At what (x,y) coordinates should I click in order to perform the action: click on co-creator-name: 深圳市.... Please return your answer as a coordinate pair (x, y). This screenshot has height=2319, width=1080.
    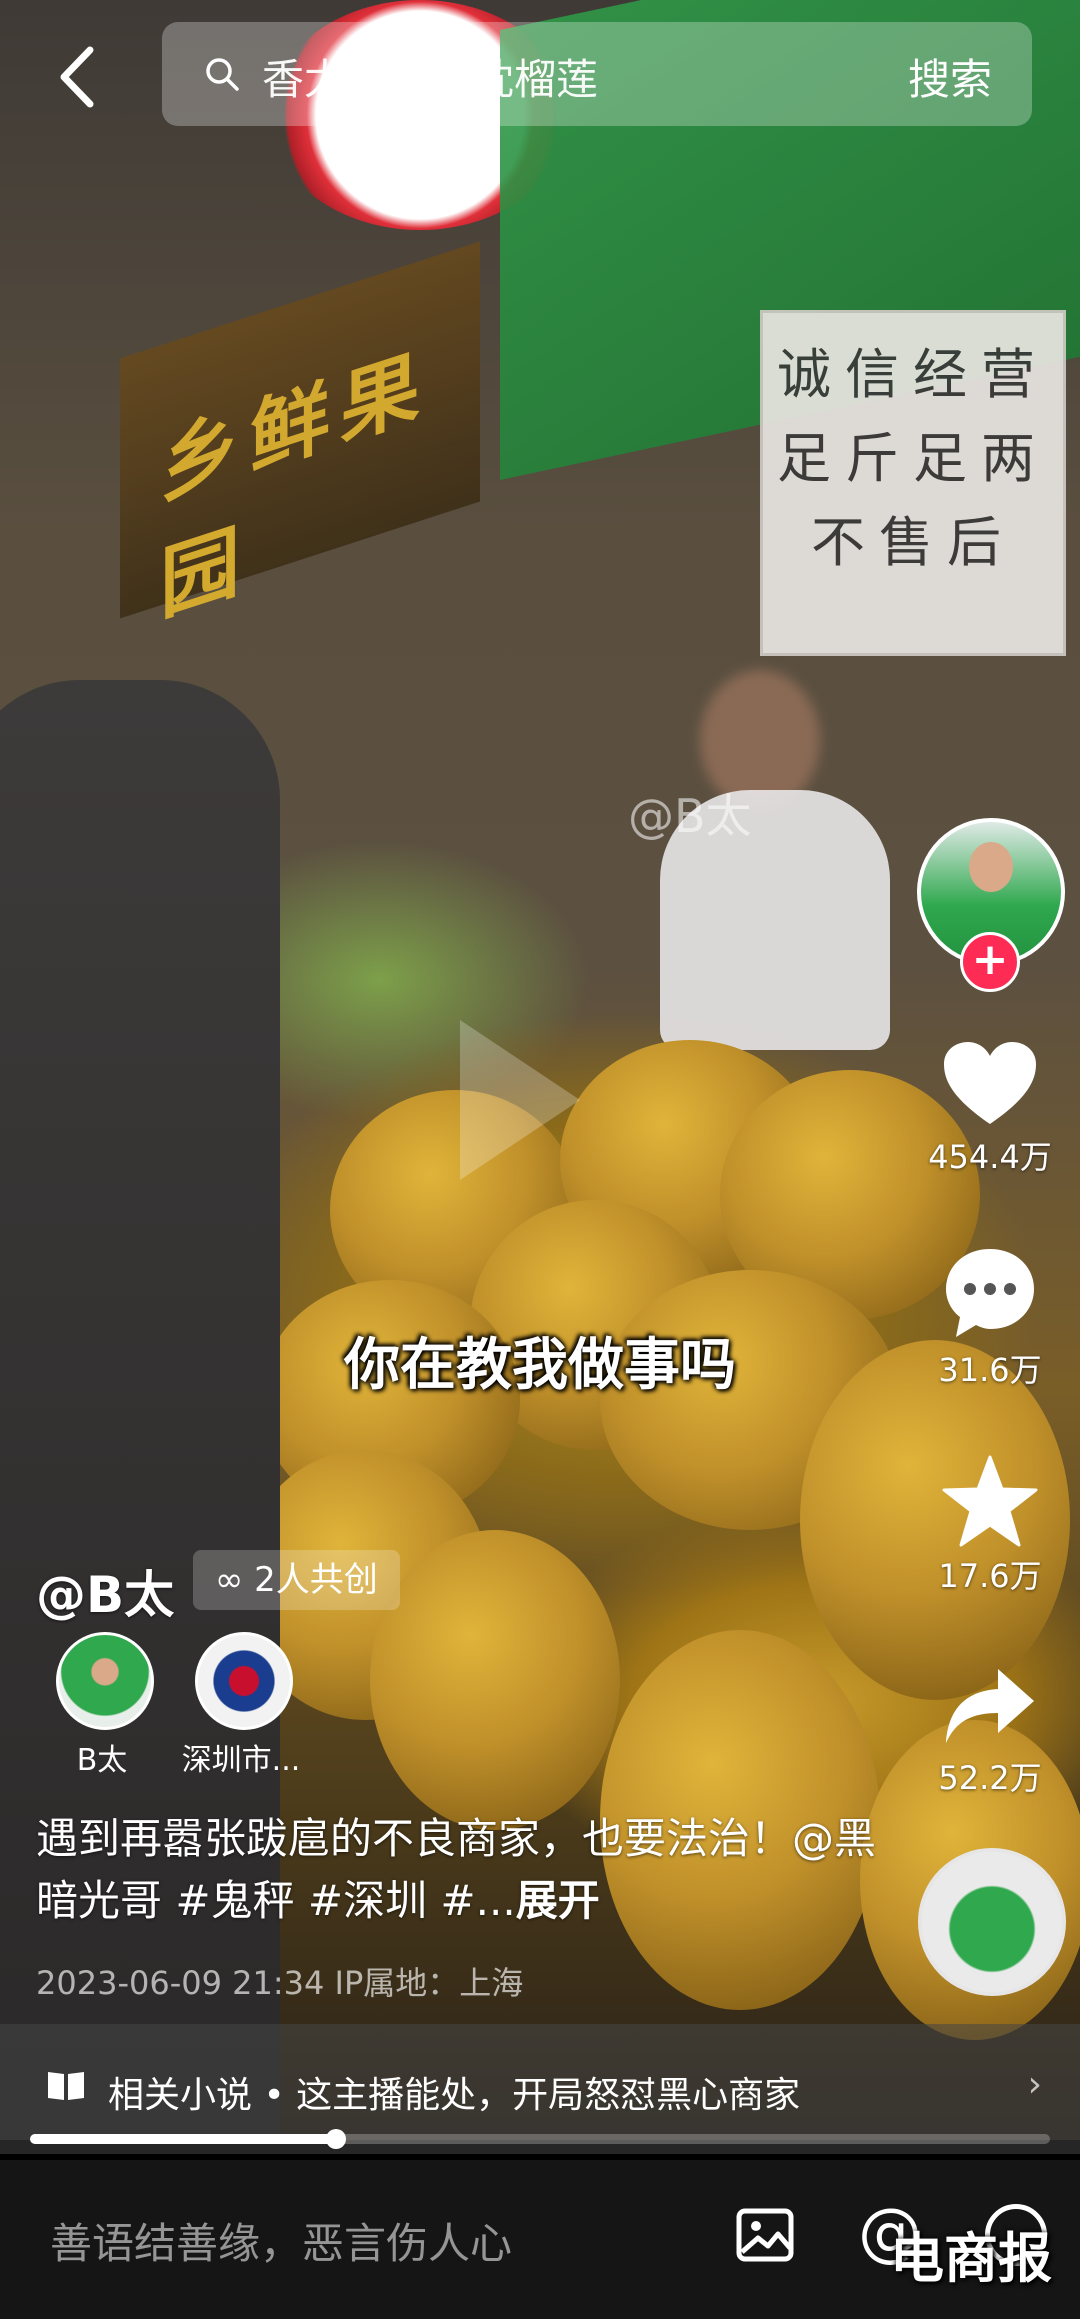
    Looking at the image, I should click on (241, 1757).